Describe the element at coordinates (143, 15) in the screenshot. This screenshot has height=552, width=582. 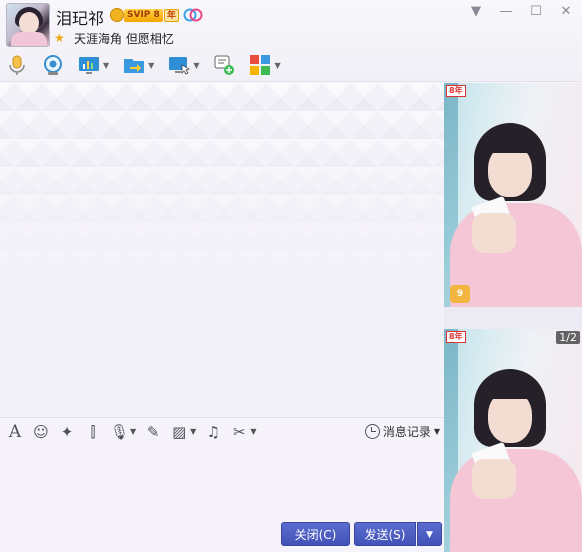
I see `vip-badge: SVIP 8` at that location.